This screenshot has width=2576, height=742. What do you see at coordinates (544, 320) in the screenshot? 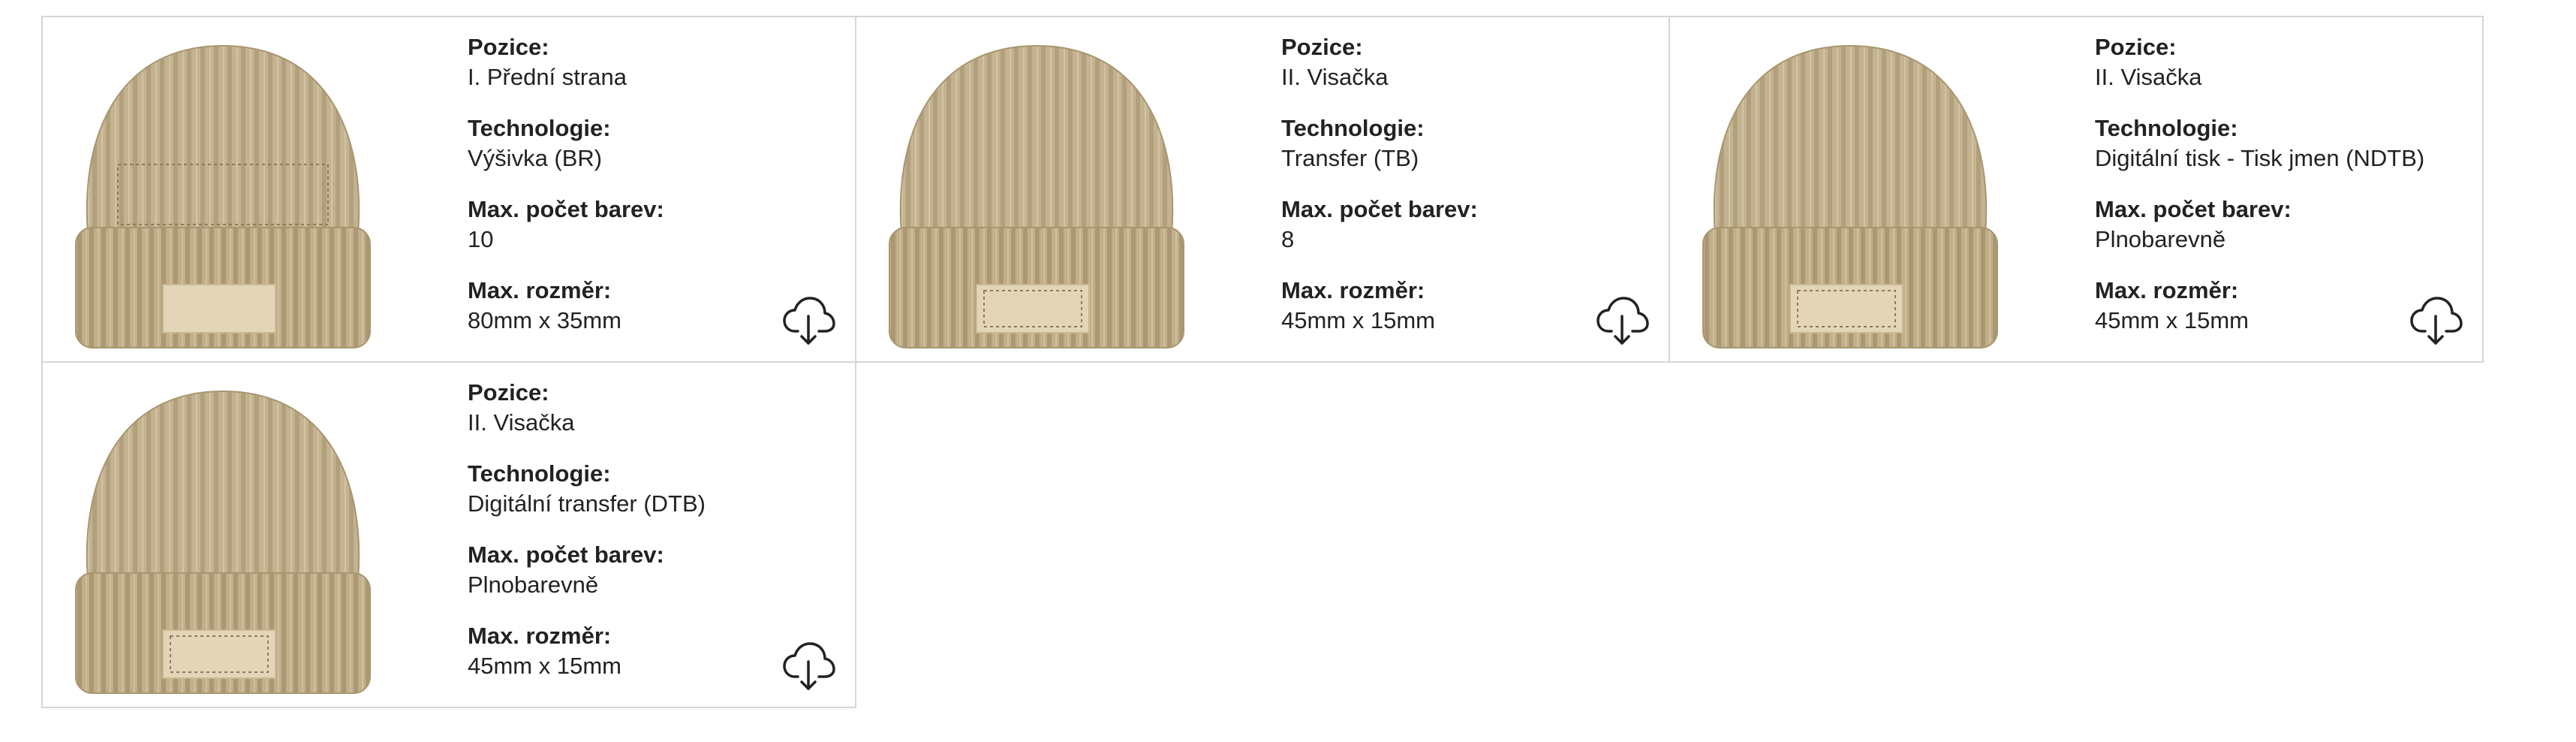
I see `max-size-value: 80mm x 35mm` at bounding box center [544, 320].